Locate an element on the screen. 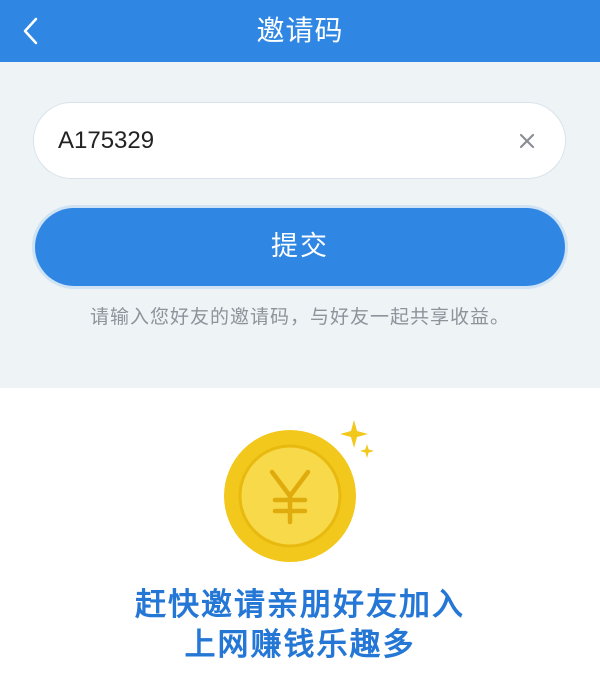 Image resolution: width=600 pixels, height=676 pixels. invite-code-field is located at coordinates (299, 140).